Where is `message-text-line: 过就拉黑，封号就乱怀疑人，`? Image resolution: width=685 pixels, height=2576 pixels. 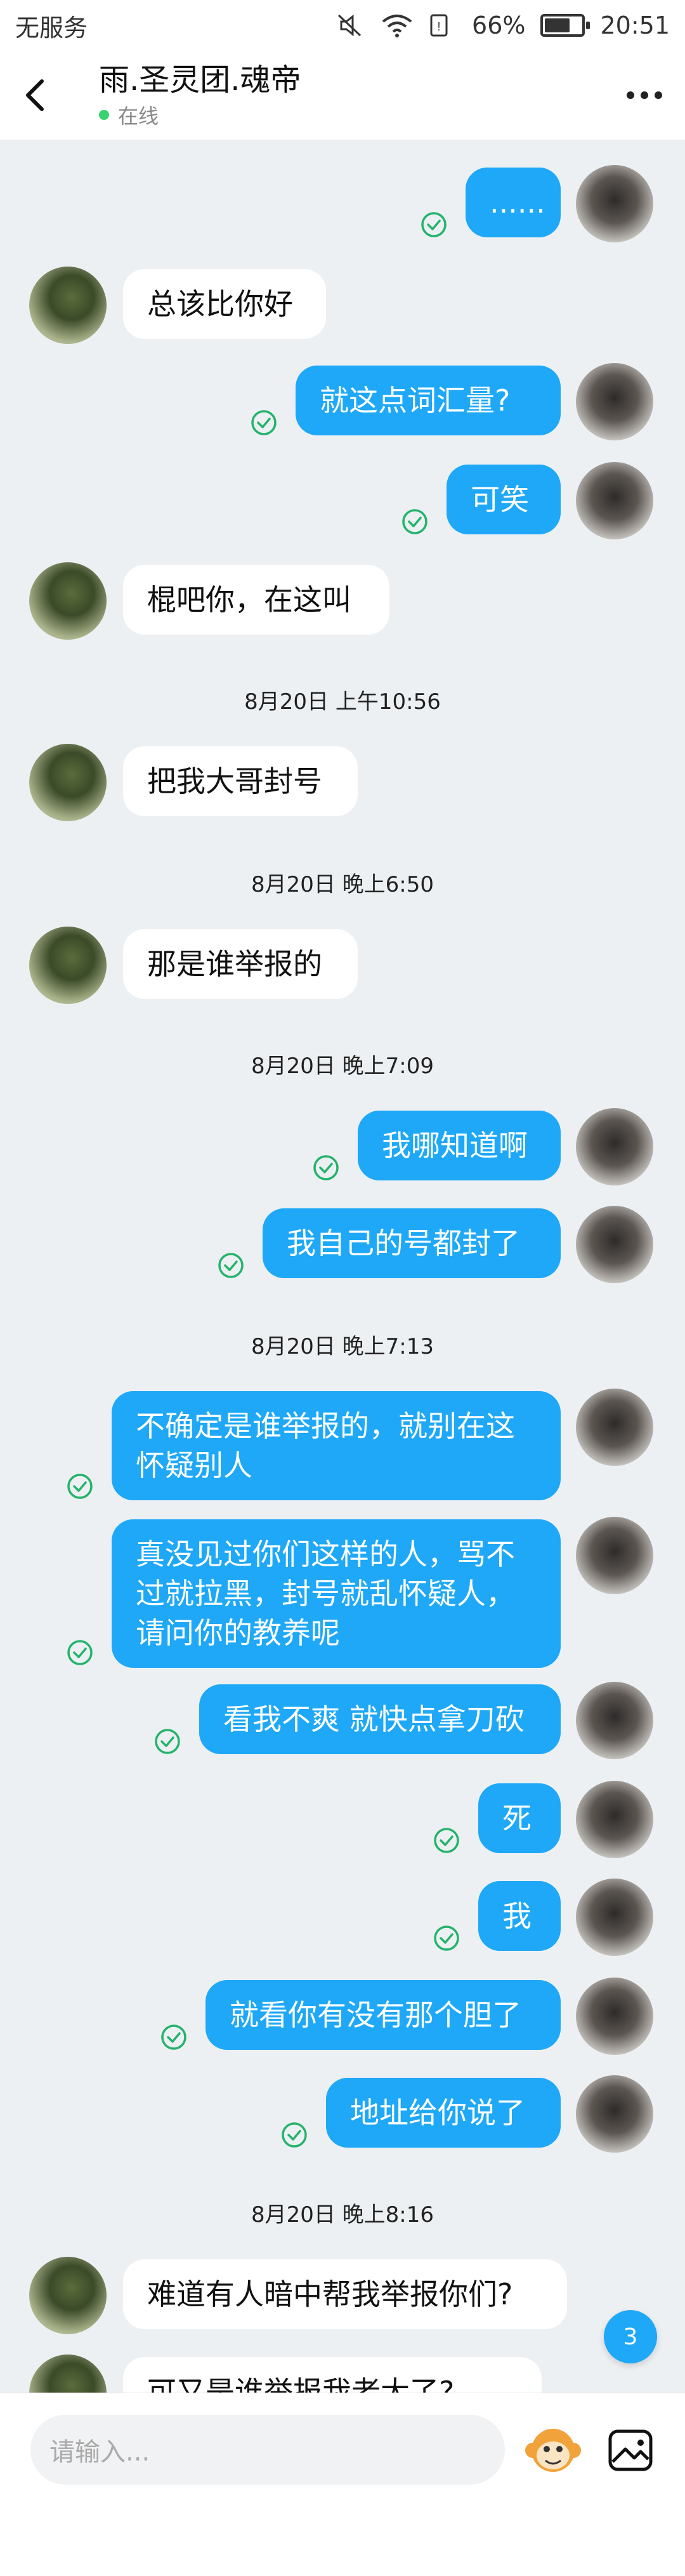
message-text-line: 过就拉黑，封号就乱怀疑人， is located at coordinates (325, 1593).